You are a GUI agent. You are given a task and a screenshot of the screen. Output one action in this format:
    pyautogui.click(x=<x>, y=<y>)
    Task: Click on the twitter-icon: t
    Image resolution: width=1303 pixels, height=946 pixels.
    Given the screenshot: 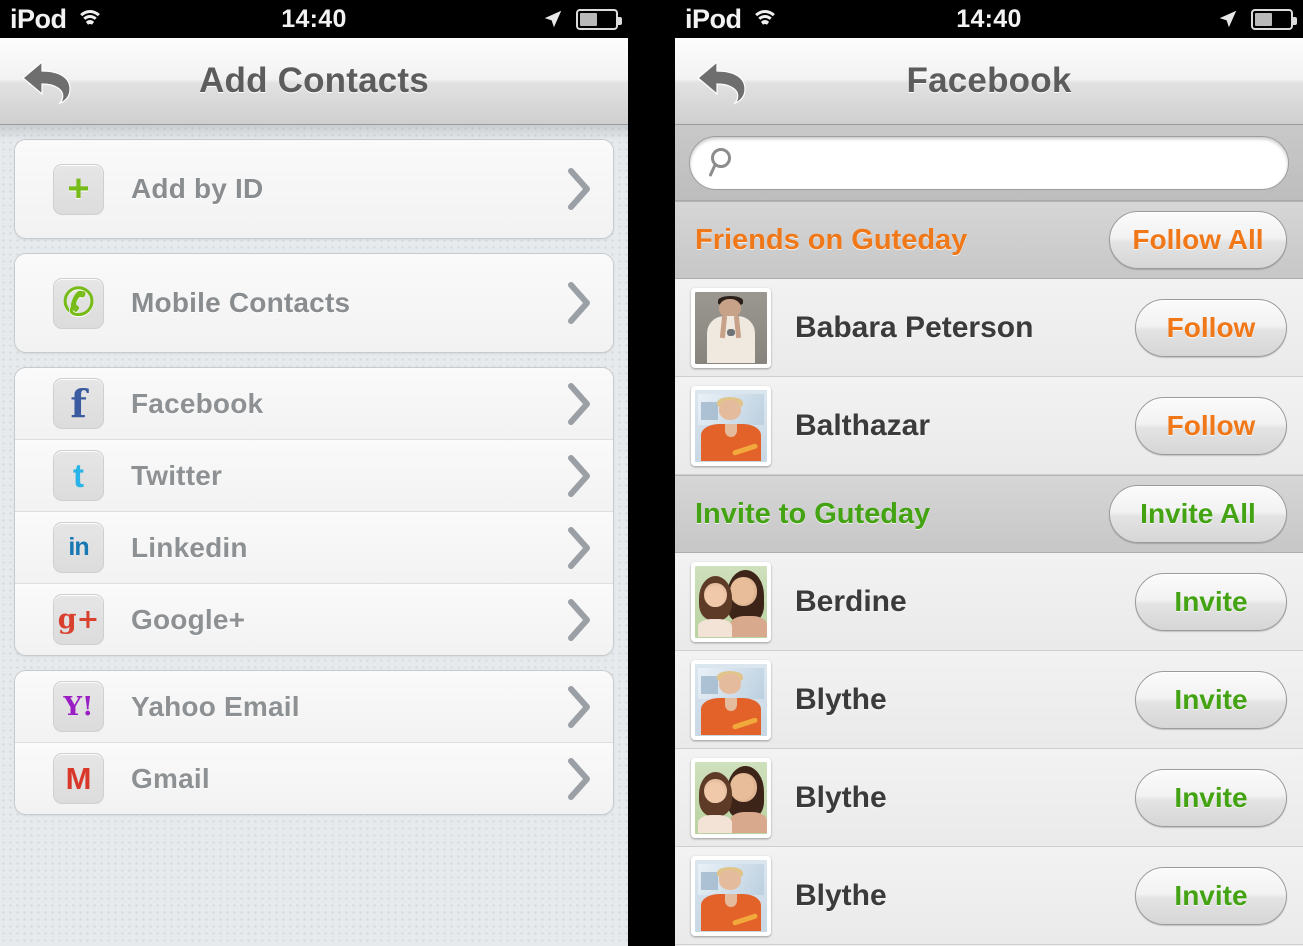 What is the action you would take?
    pyautogui.click(x=78, y=475)
    